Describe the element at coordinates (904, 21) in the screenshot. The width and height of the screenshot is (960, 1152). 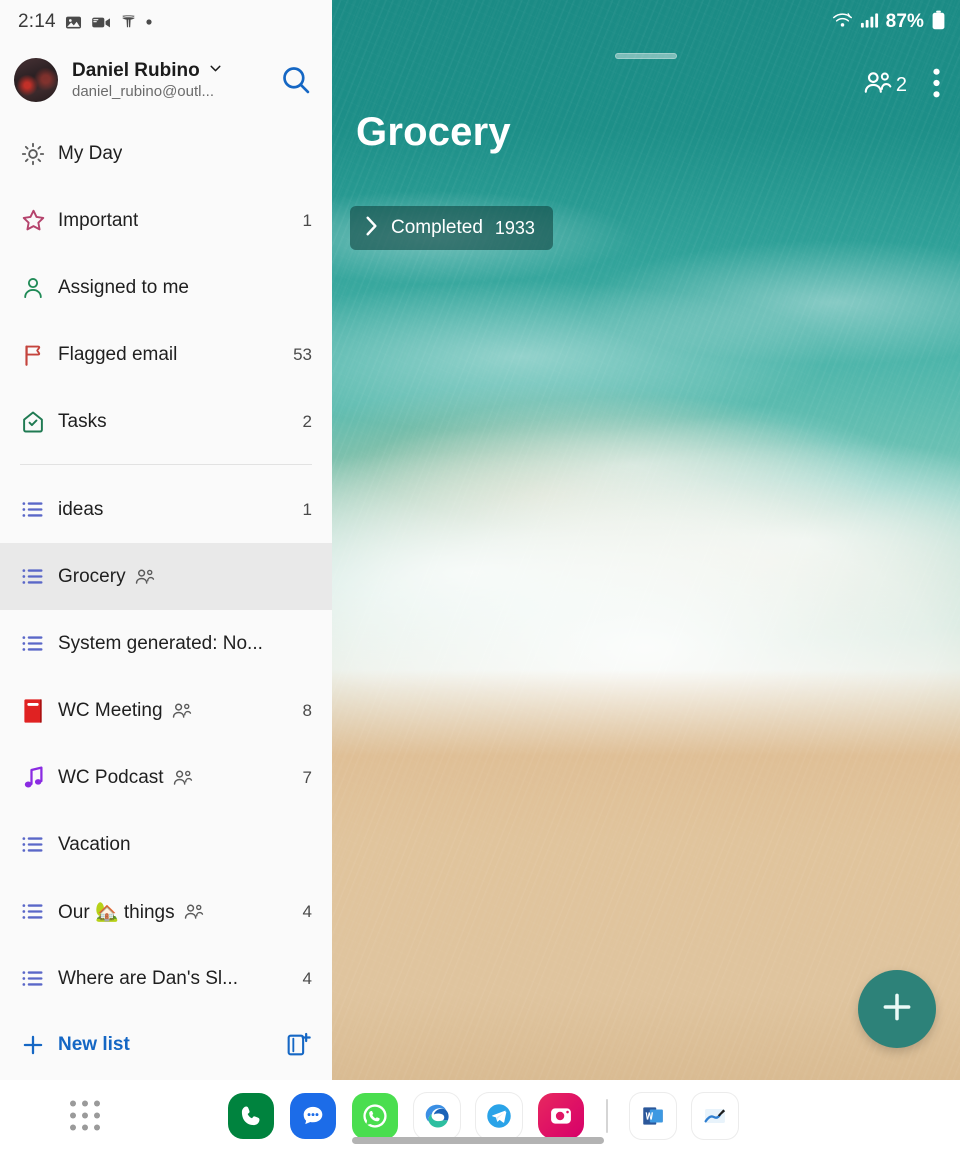
I see `battery-percent: 87%` at that location.